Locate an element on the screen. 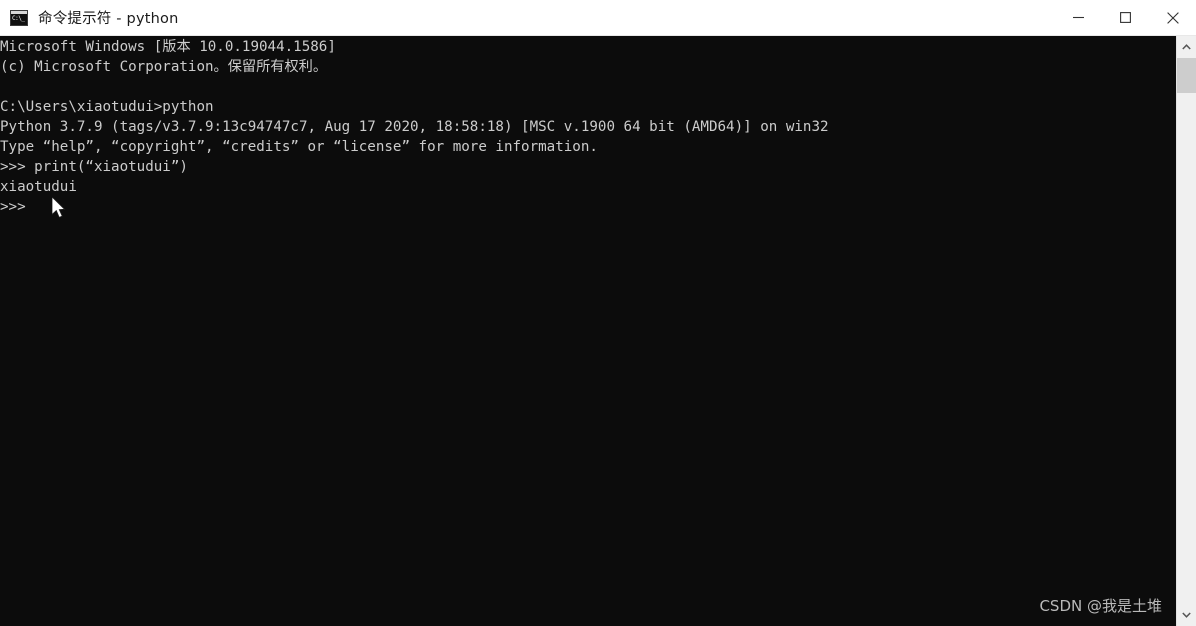  minimize-button is located at coordinates (1078, 17).